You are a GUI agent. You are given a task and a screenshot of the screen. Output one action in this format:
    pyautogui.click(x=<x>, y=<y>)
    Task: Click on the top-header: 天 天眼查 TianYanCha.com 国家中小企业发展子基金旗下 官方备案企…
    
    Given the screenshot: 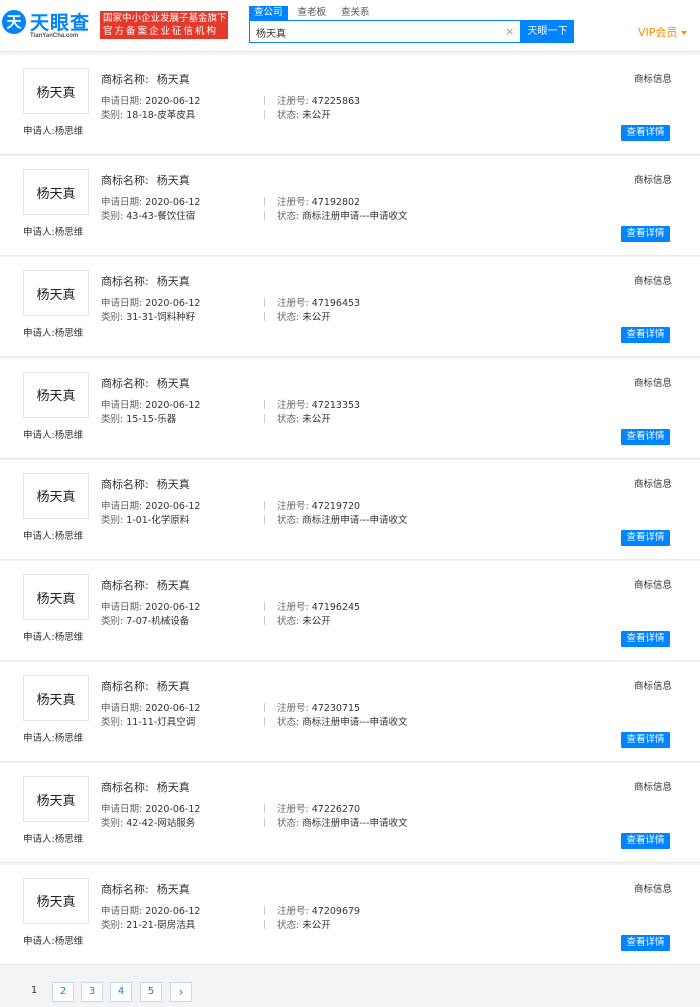 What is the action you would take?
    pyautogui.click(x=350, y=26)
    